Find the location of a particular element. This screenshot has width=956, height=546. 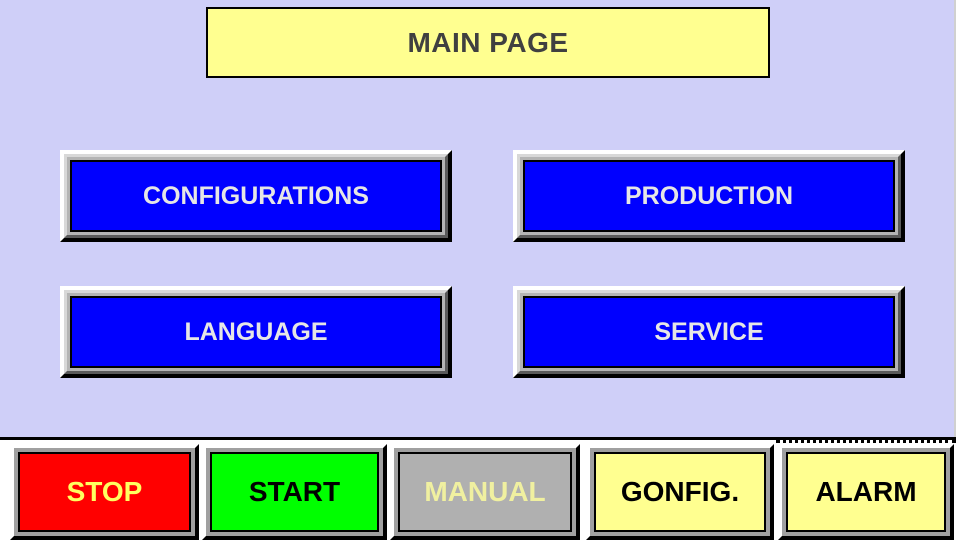

configurations-button-frame: CONFIGURATIONS is located at coordinates (256, 196).